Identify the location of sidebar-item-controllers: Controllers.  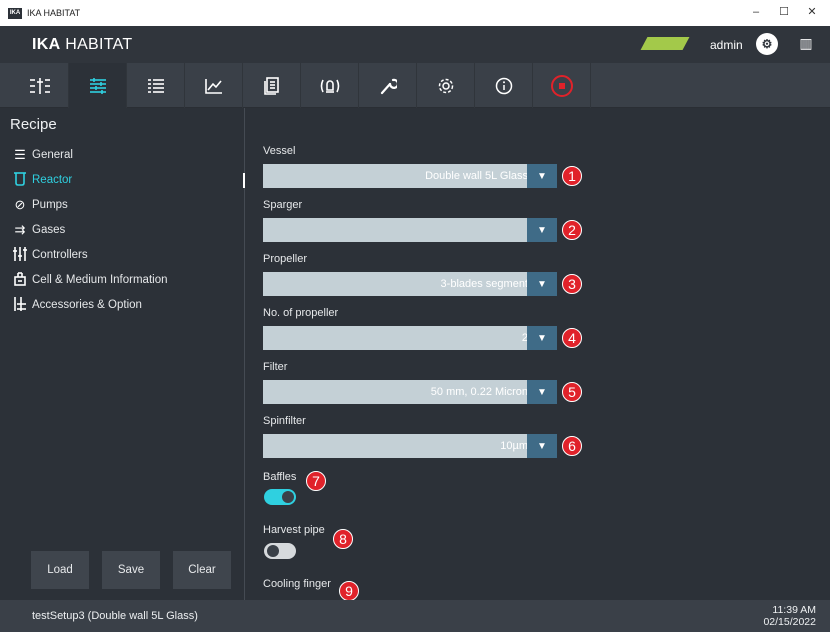
(122, 254).